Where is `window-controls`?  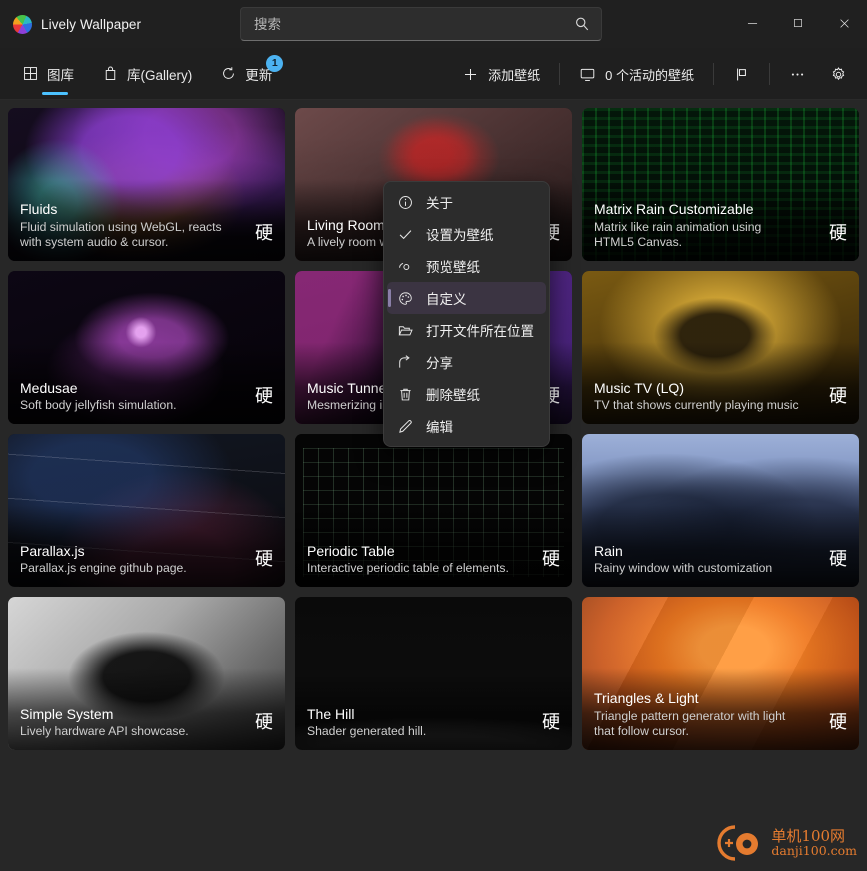
window-controls is located at coordinates (798, 23).